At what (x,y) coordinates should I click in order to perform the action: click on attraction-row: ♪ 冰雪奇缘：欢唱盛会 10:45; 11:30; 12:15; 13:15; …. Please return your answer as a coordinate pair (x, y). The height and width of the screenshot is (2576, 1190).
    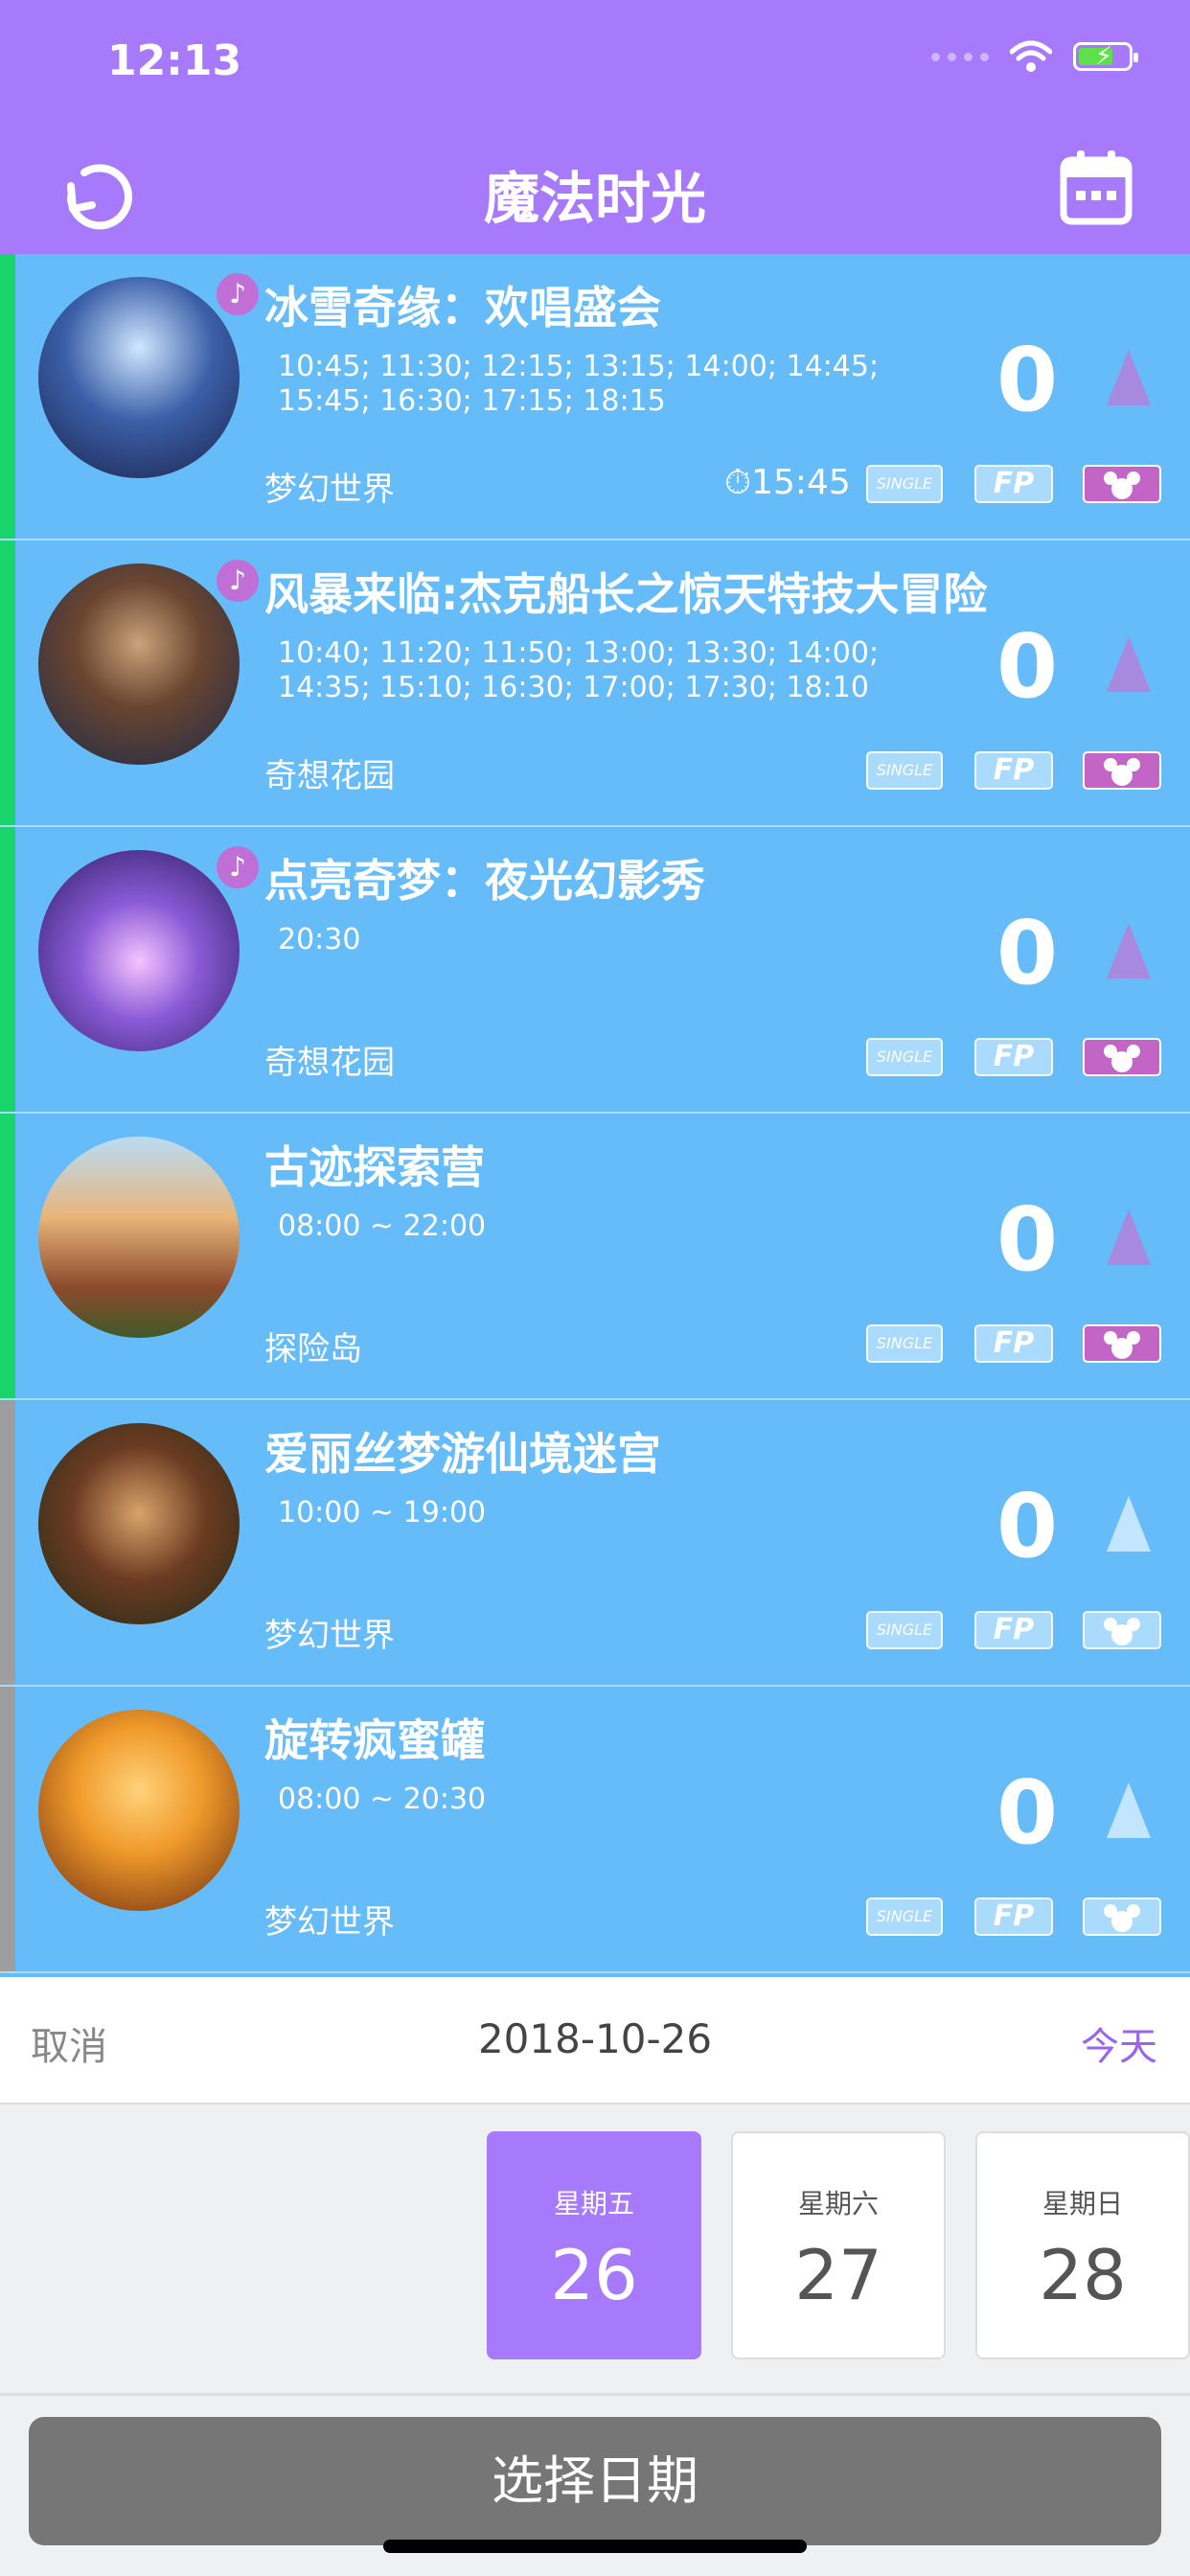
    Looking at the image, I should click on (595, 397).